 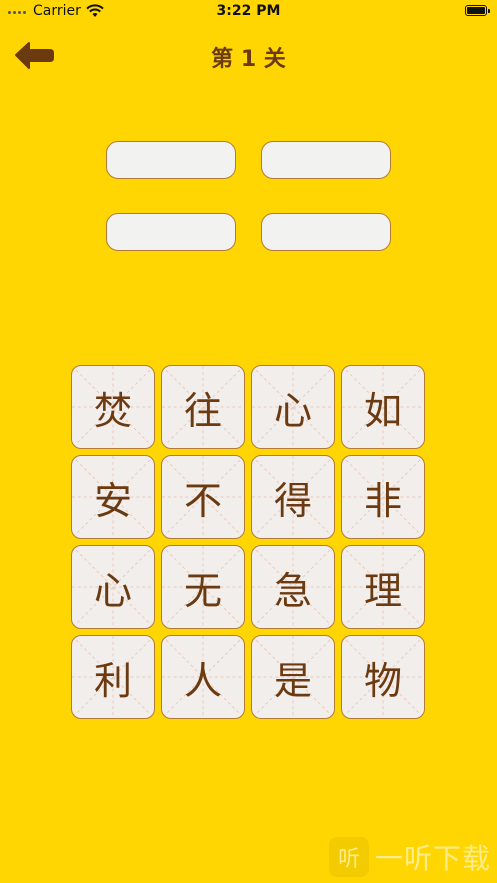 I want to click on character-tile: 人, so click(x=203, y=677).